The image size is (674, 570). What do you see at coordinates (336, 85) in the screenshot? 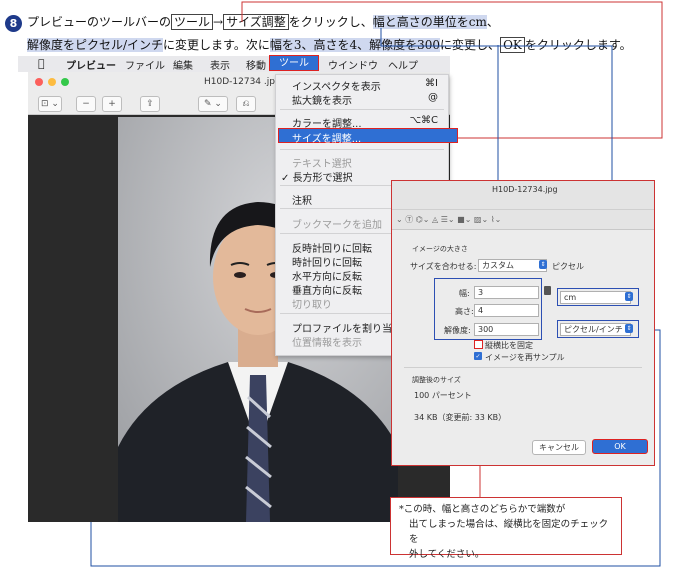
I see `menu-item-inspector: インスペクタを表示` at bounding box center [336, 85].